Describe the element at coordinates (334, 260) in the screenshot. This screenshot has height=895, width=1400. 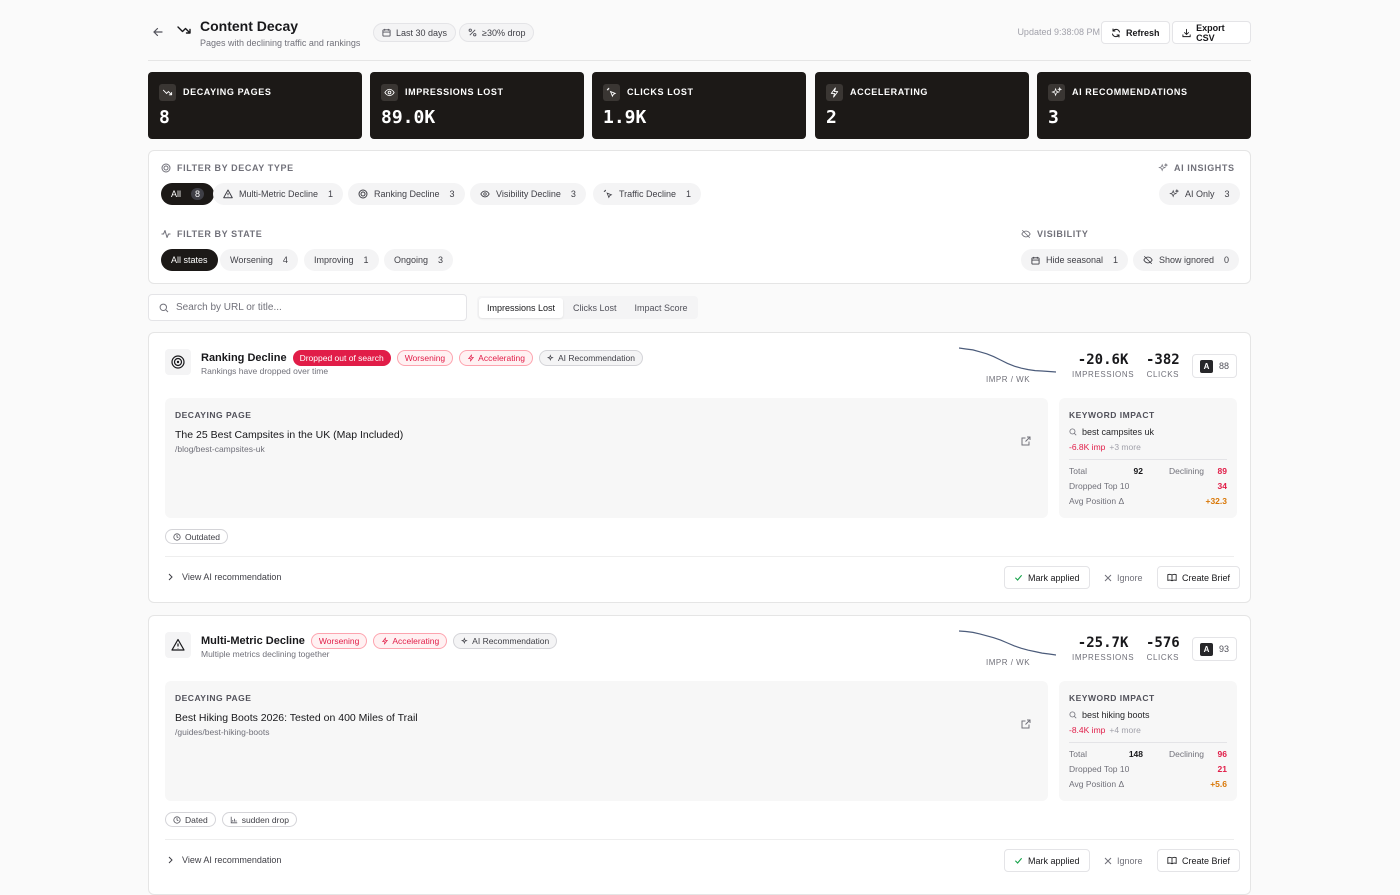
I see `chip-label: Improving` at that location.